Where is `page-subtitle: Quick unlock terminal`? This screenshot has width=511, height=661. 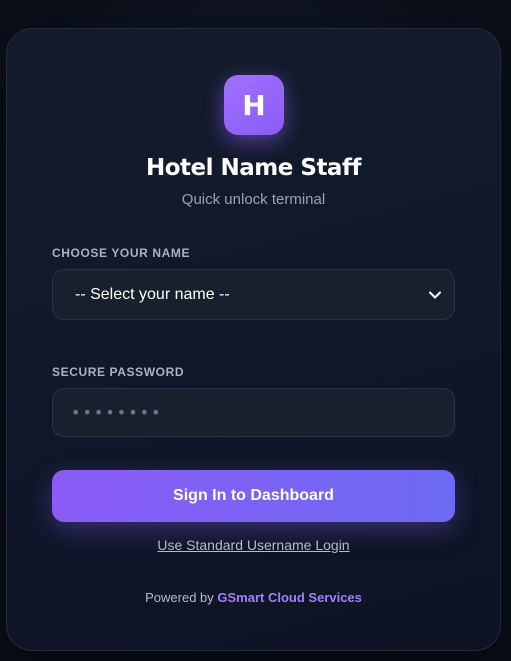 page-subtitle: Quick unlock terminal is located at coordinates (253, 199).